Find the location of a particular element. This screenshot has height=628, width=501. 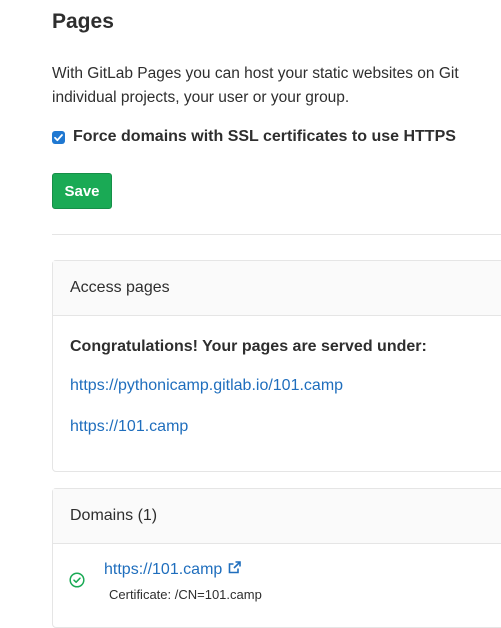

domain-url: https://101.camp is located at coordinates (163, 570).